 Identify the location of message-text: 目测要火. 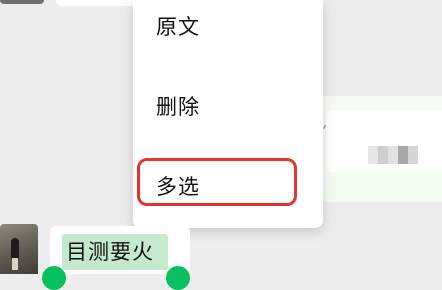
(110, 252).